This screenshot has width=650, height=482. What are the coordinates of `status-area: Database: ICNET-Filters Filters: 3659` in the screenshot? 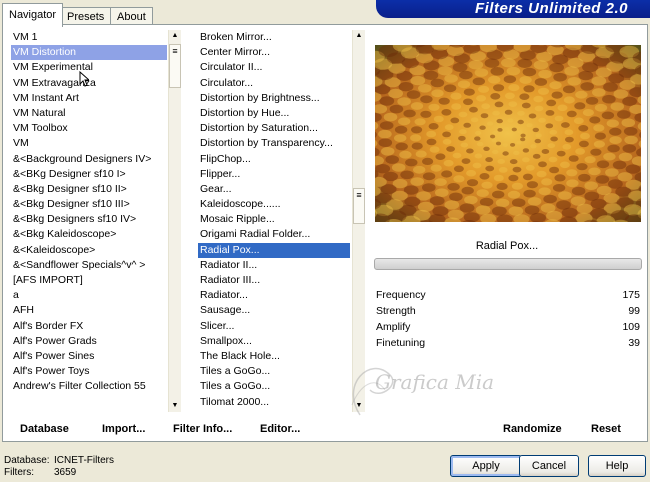 It's located at (59, 467).